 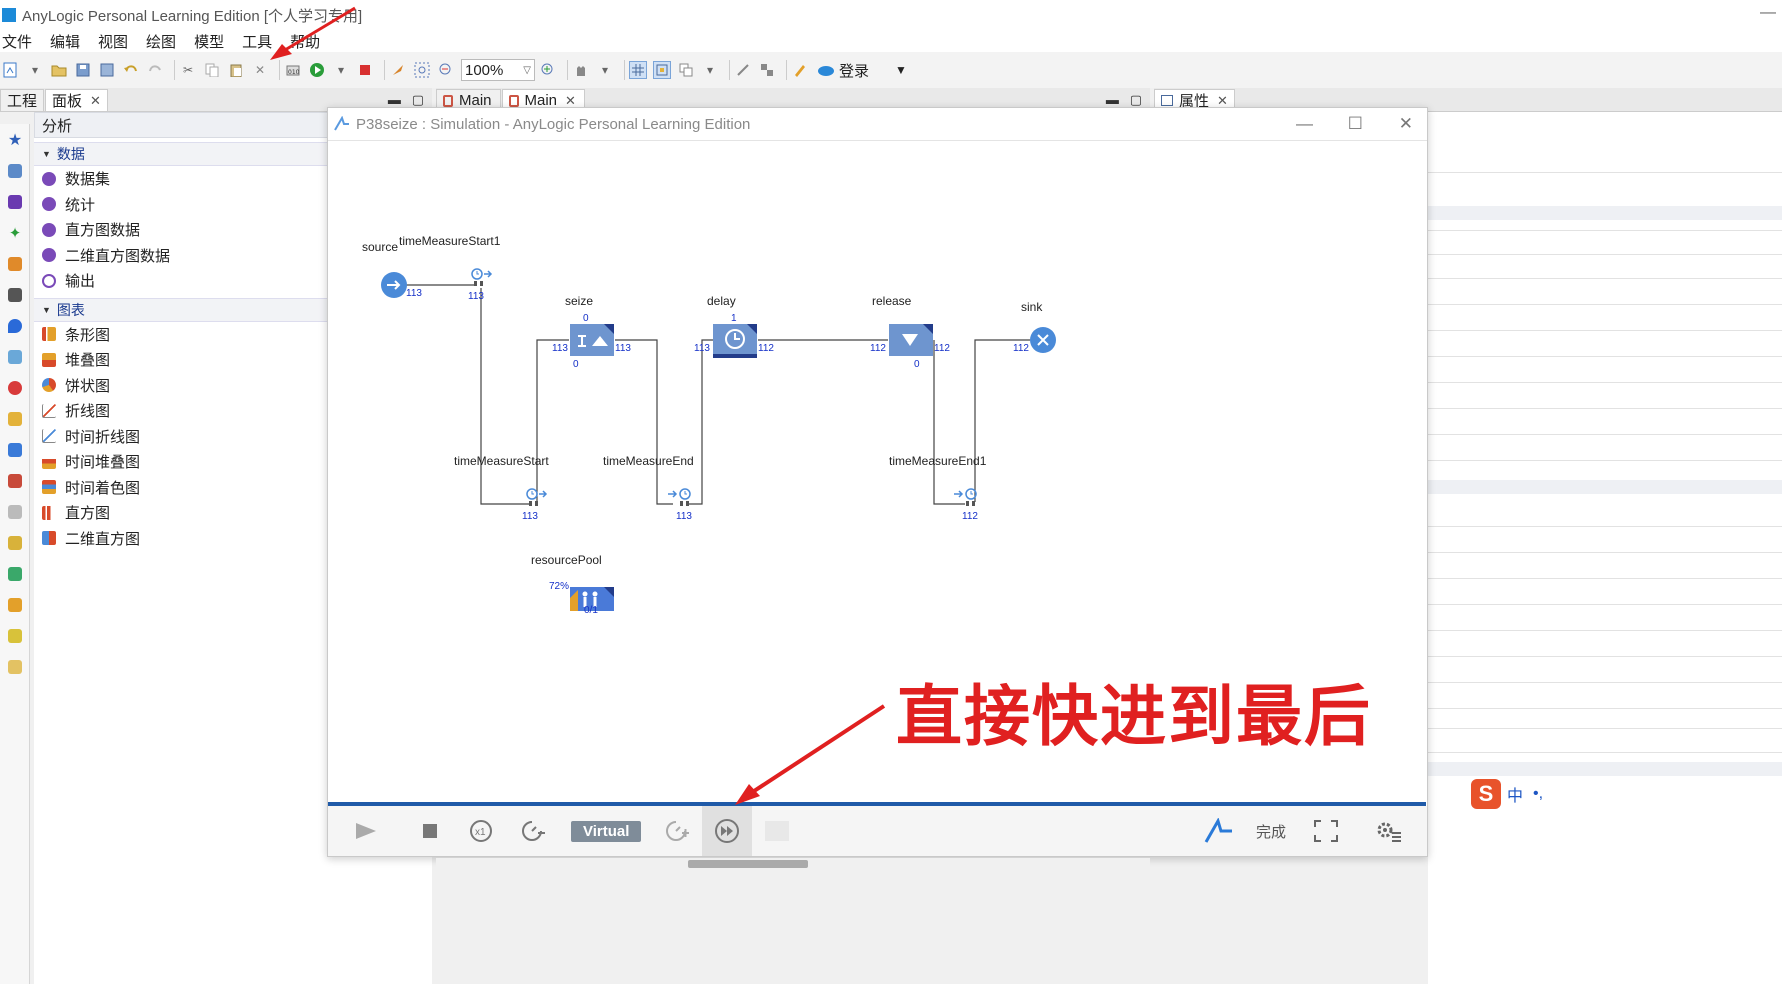 I want to click on agent-type-icon, so click(x=513, y=100).